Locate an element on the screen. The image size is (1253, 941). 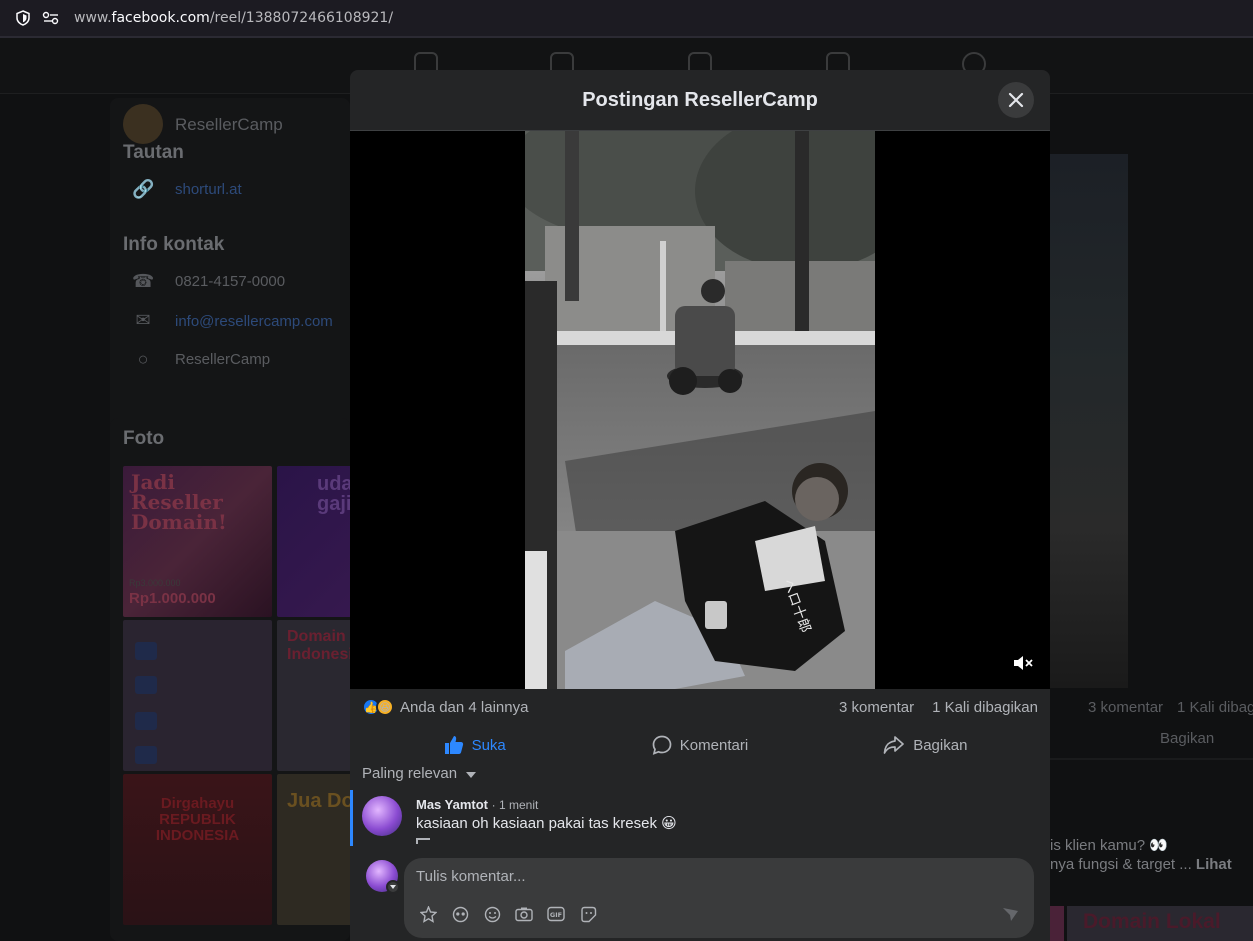
comment-text: kasiaan oh kasiaan pakai tas kresek 😀 is located at coordinates (546, 823).